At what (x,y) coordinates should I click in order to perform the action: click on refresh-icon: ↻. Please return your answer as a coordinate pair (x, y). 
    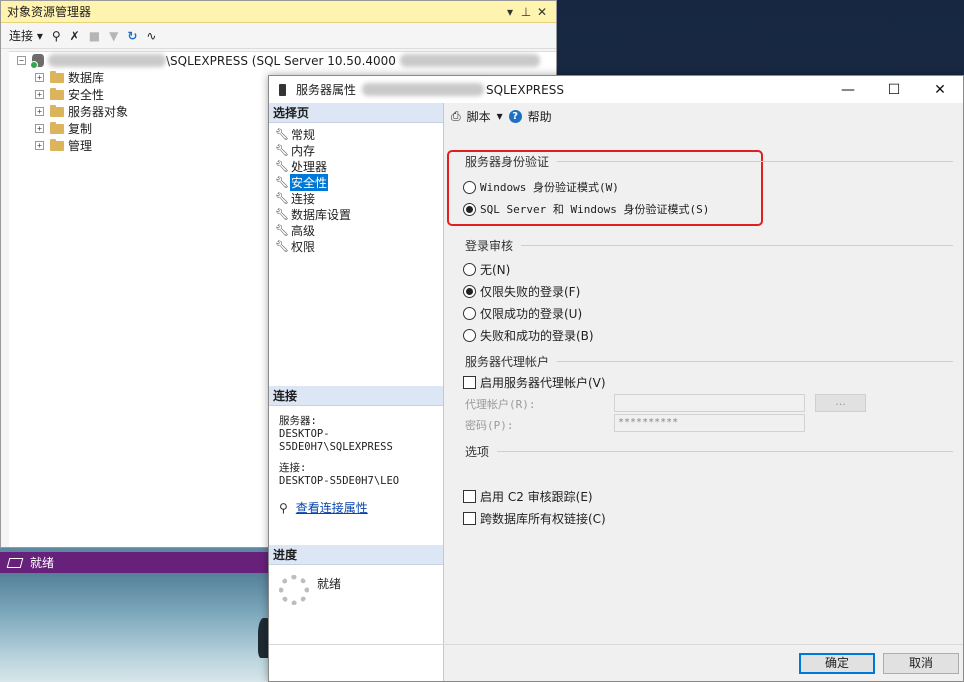
    Looking at the image, I should click on (132, 36).